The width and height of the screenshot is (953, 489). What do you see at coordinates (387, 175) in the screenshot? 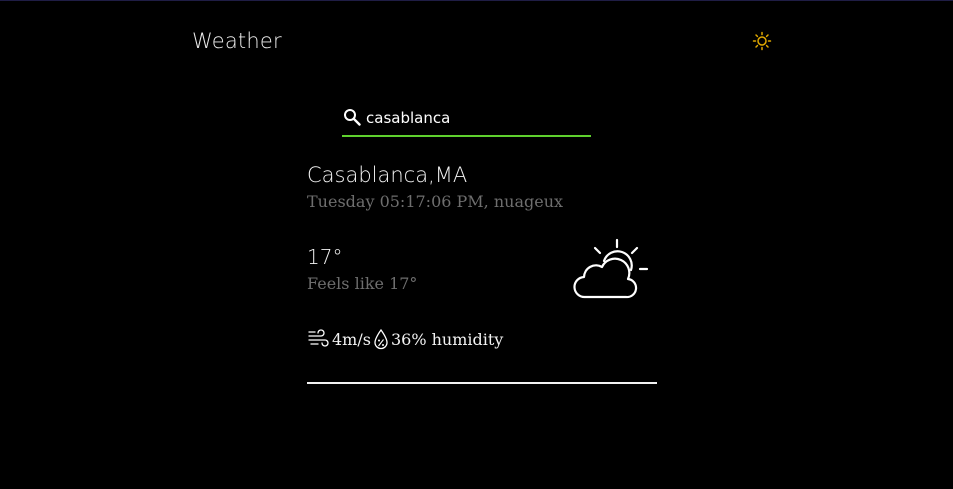
I see `city-name: Casablanca,MA` at bounding box center [387, 175].